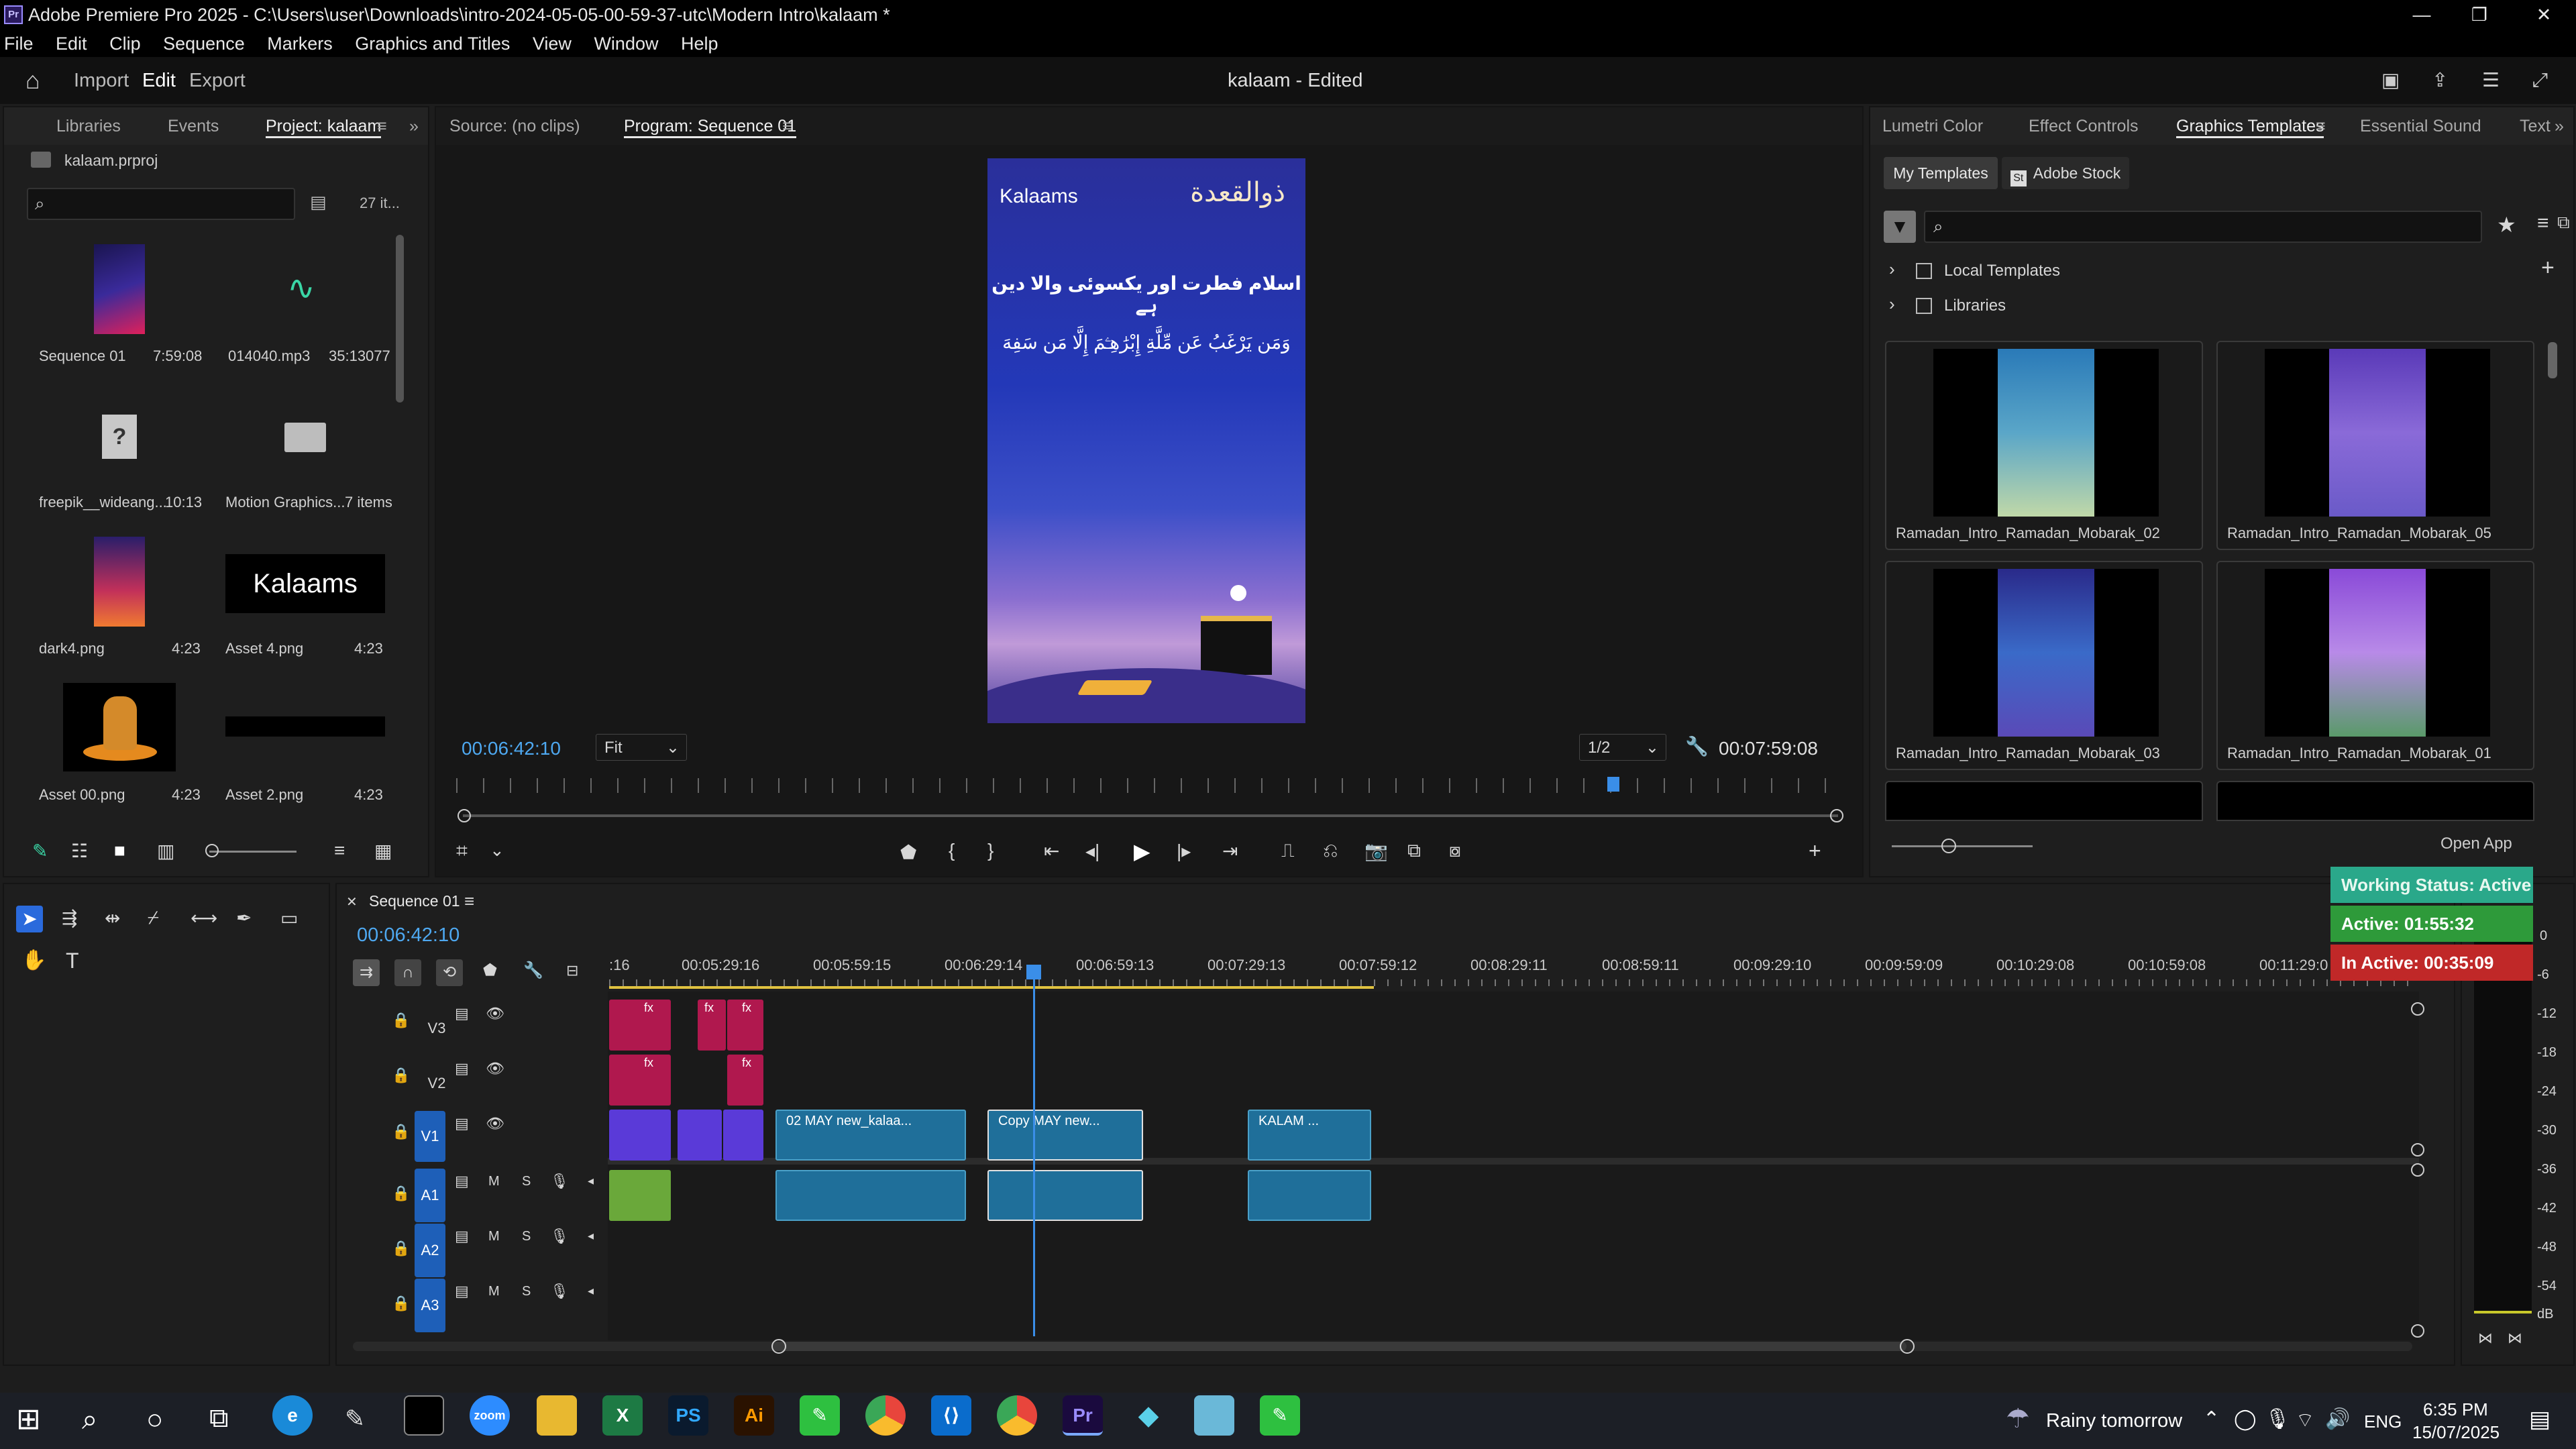 Image resolution: width=2576 pixels, height=1449 pixels. Describe the element at coordinates (29, 919) in the screenshot. I see `selection-tool: ➤` at that location.